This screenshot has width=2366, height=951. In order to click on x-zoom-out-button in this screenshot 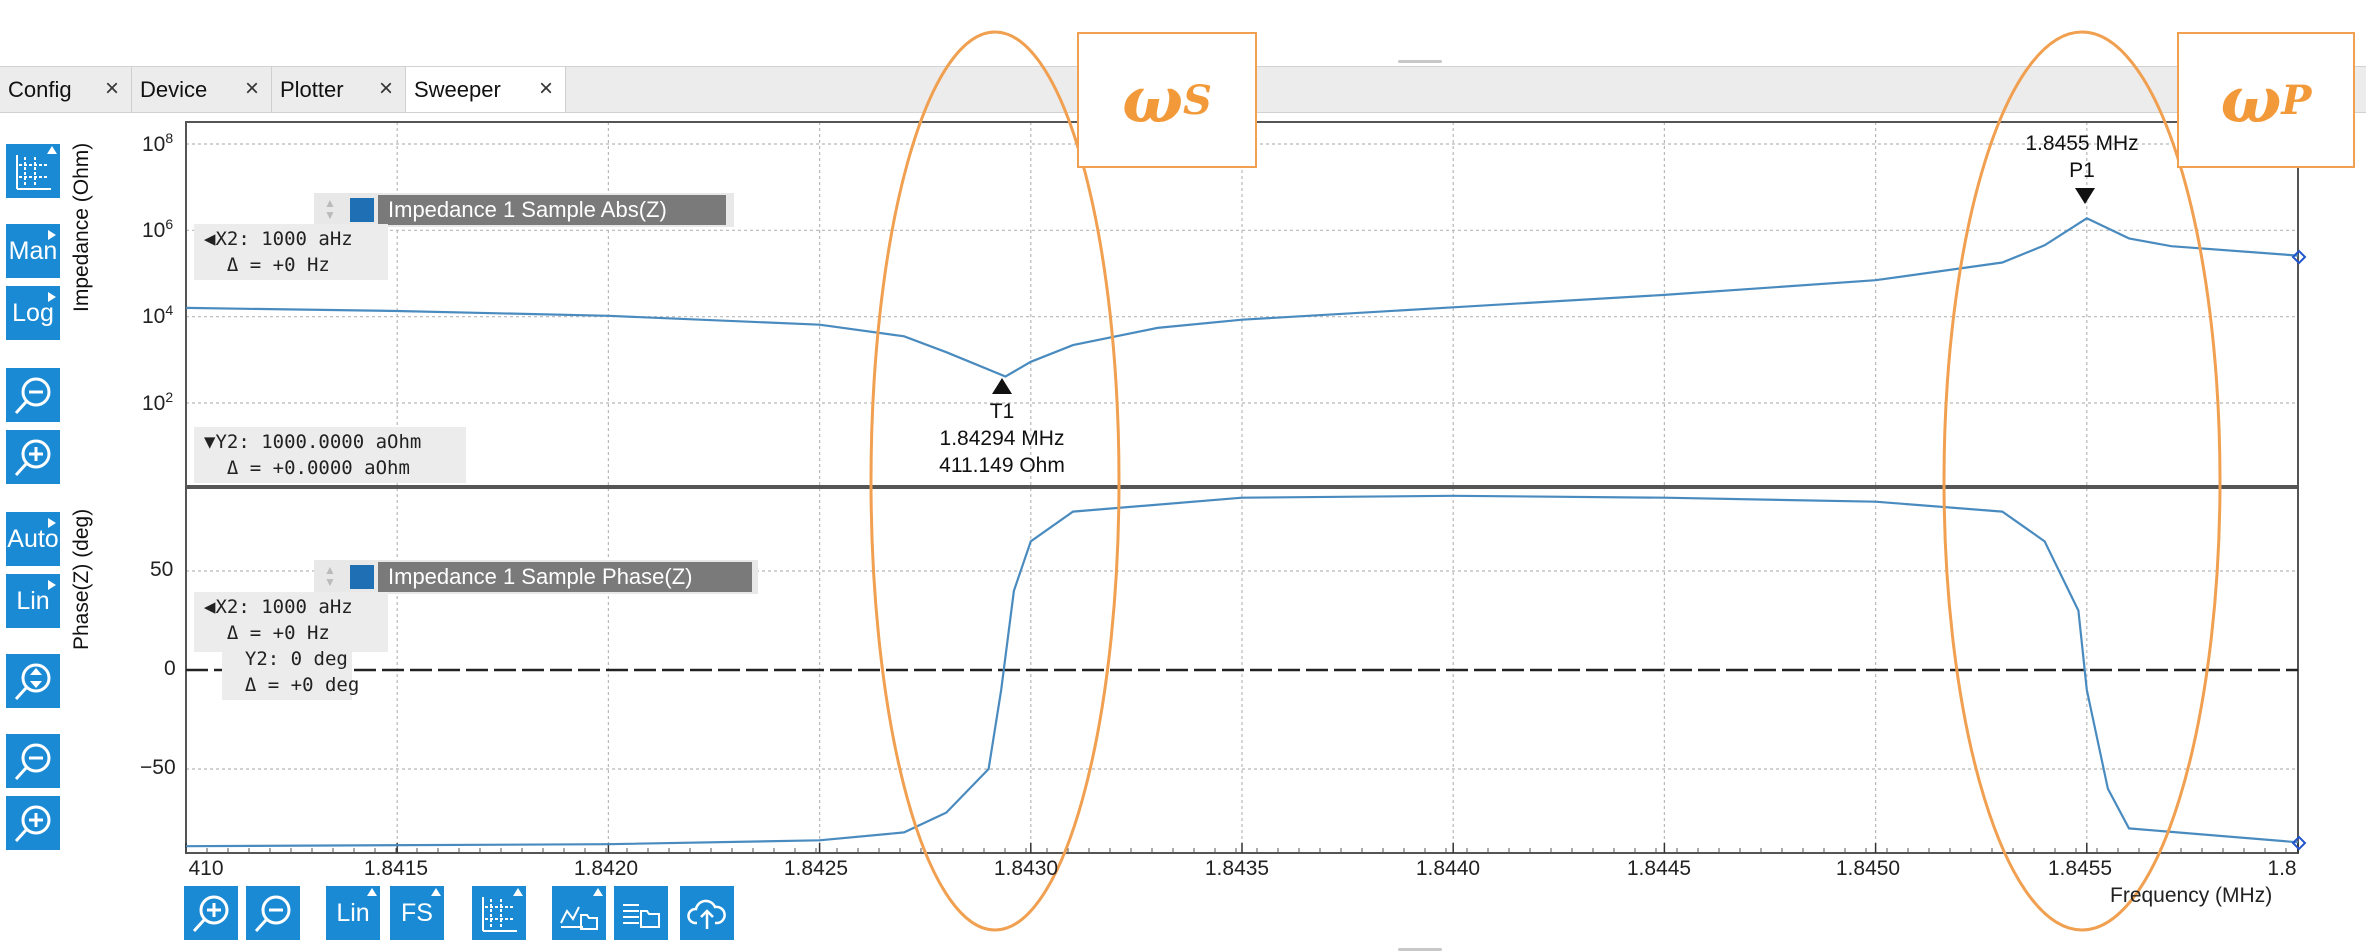, I will do `click(273, 913)`.